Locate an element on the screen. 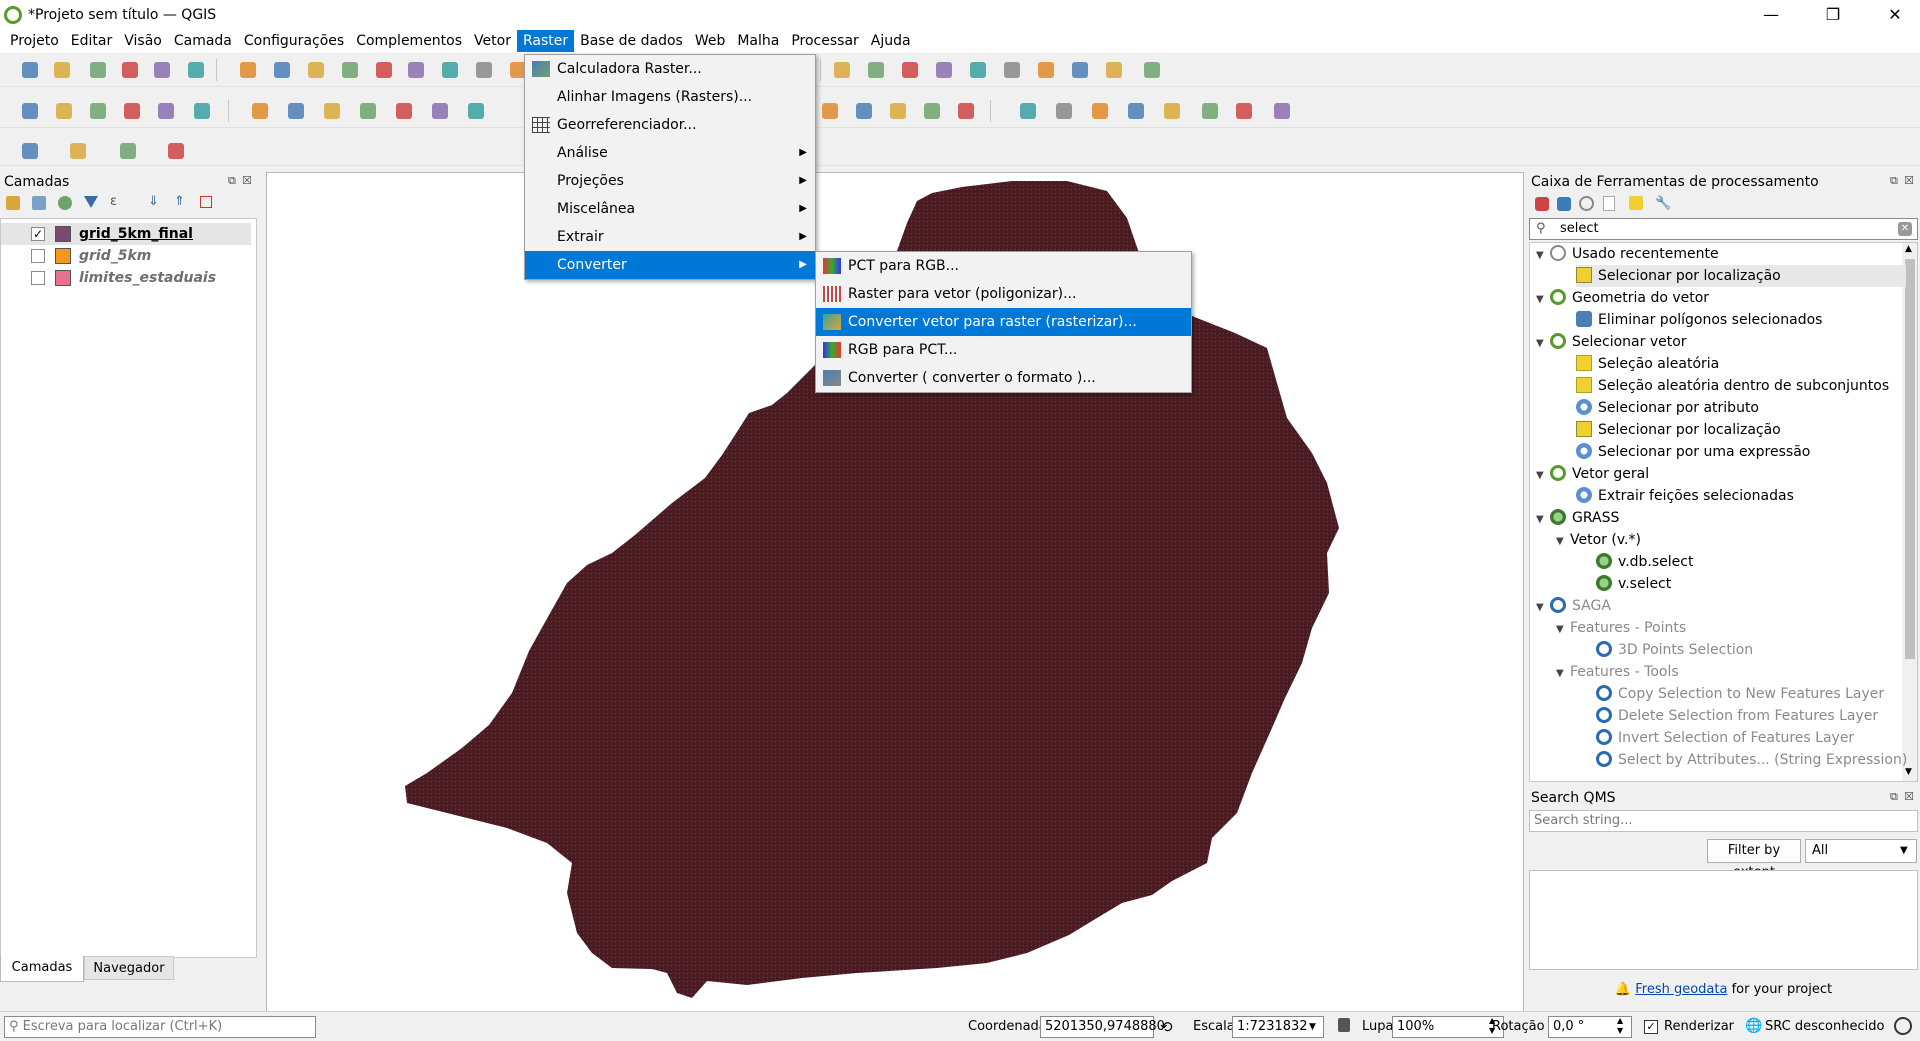  toolbox-group: ▼ Geometria do vetor is located at coordinates (1622, 298).